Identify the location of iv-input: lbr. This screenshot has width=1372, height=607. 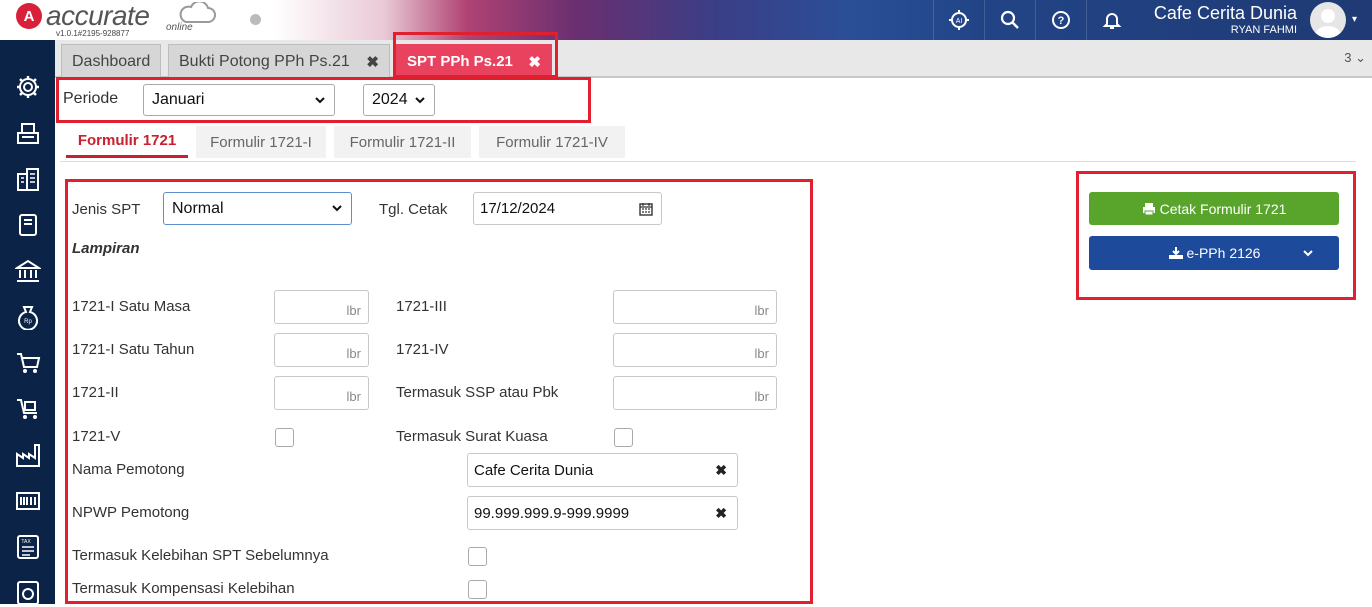
(695, 350).